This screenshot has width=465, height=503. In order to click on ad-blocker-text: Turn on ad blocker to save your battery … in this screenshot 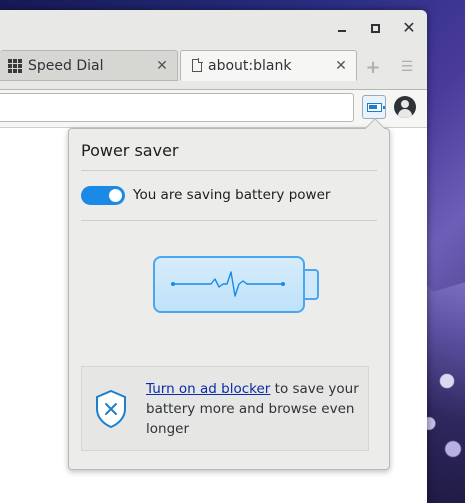, I will do `click(258, 409)`.